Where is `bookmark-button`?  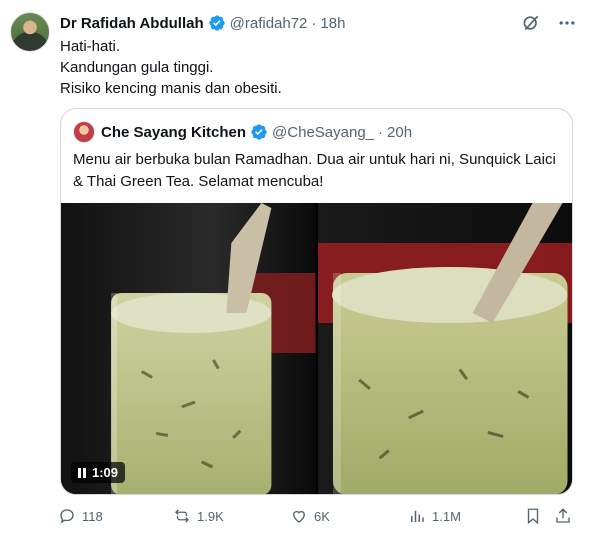 bookmark-button is located at coordinates (533, 516).